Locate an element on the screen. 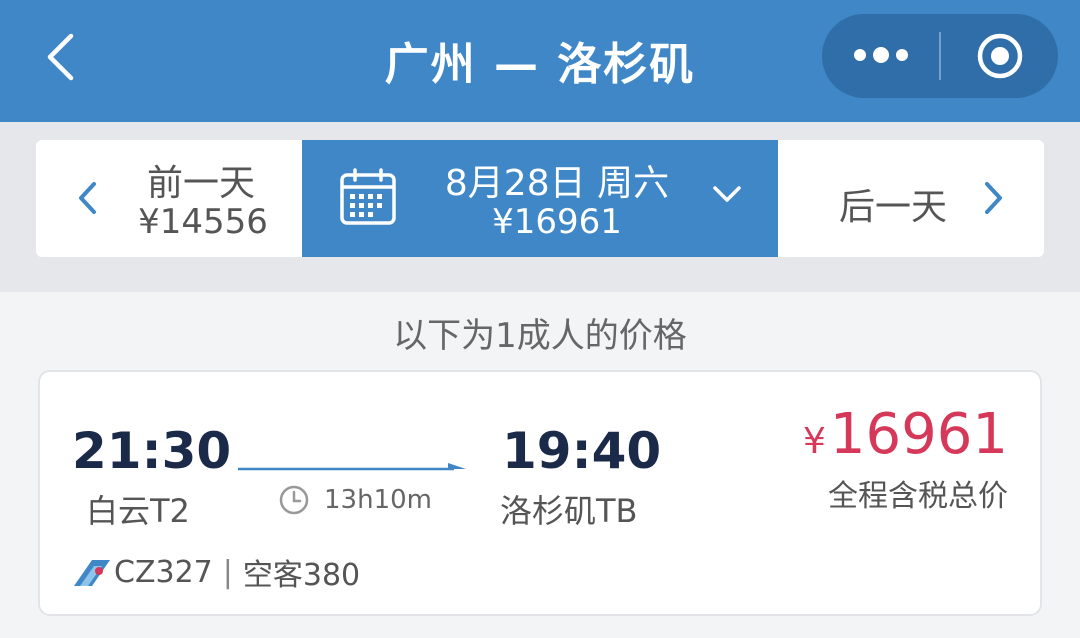  flight-duration: 13h10m is located at coordinates (355, 500).